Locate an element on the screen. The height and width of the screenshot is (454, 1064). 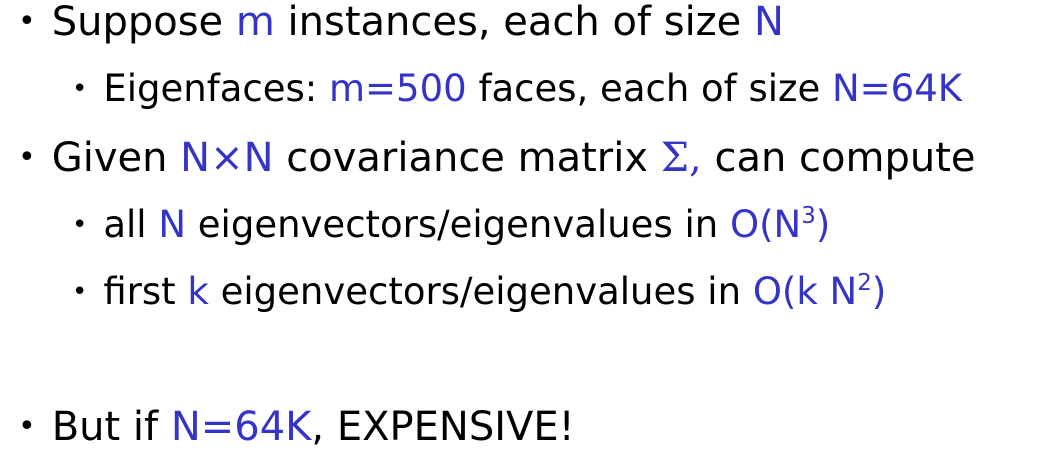
highlight-text: O(N is located at coordinates (765, 224).